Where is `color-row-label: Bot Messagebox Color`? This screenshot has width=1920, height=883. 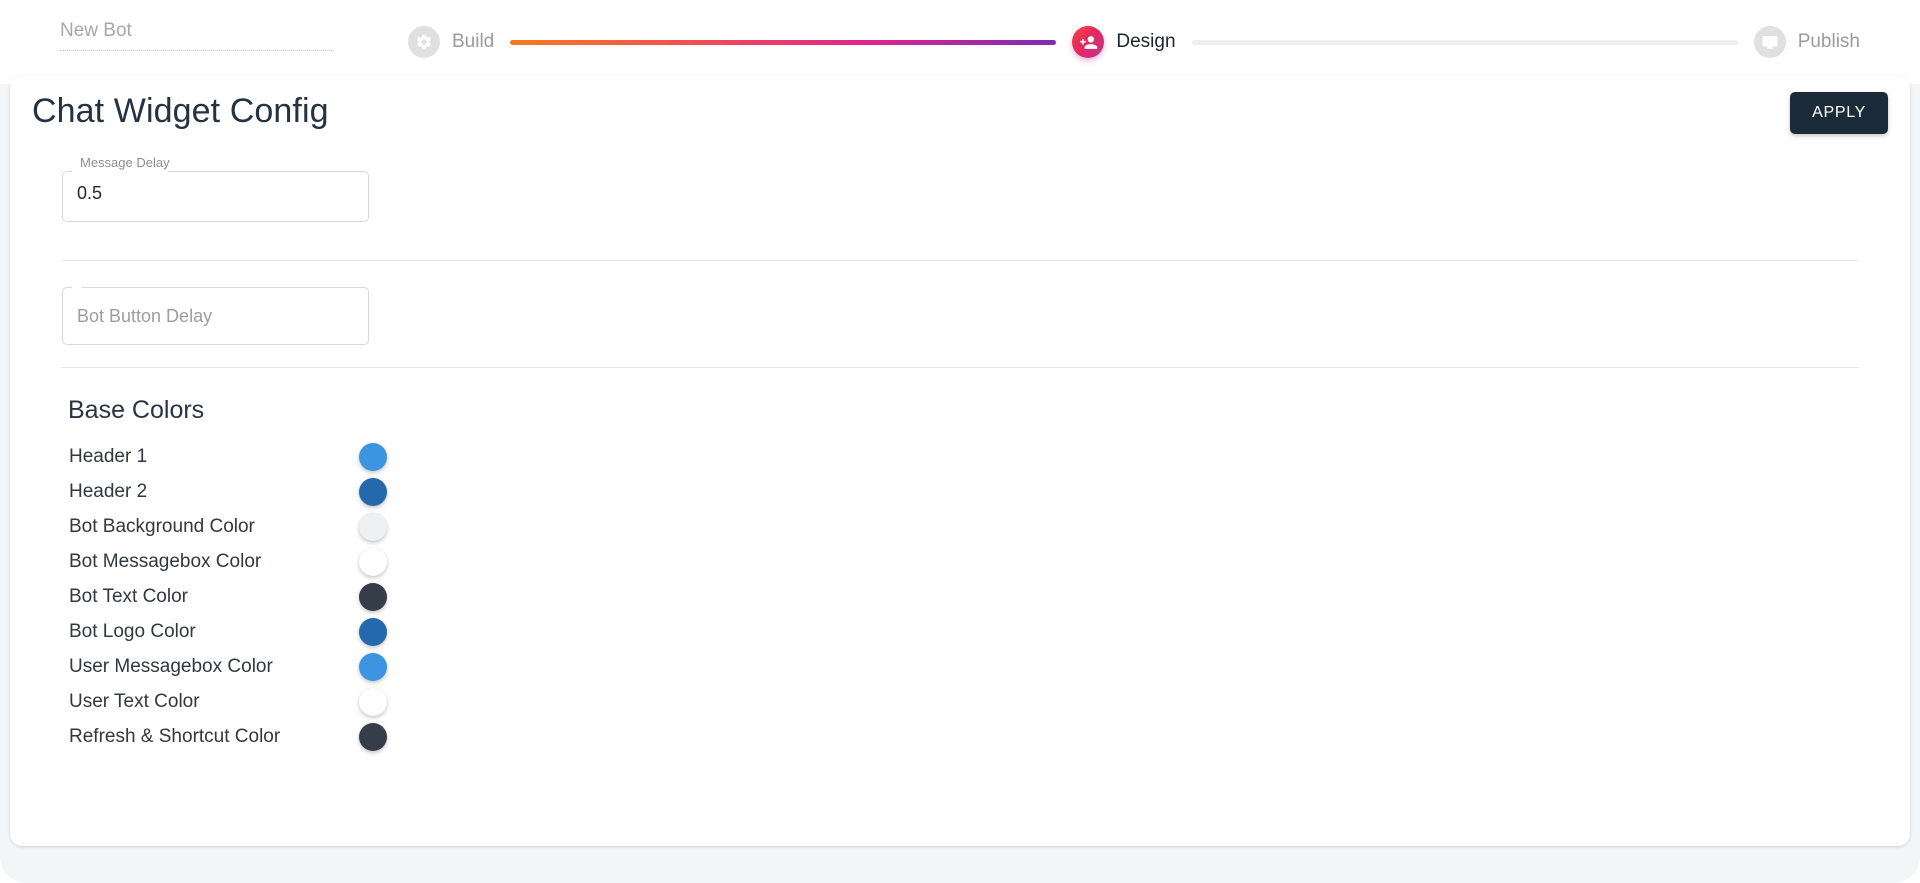
color-row-label: Bot Messagebox Color is located at coordinates (165, 561).